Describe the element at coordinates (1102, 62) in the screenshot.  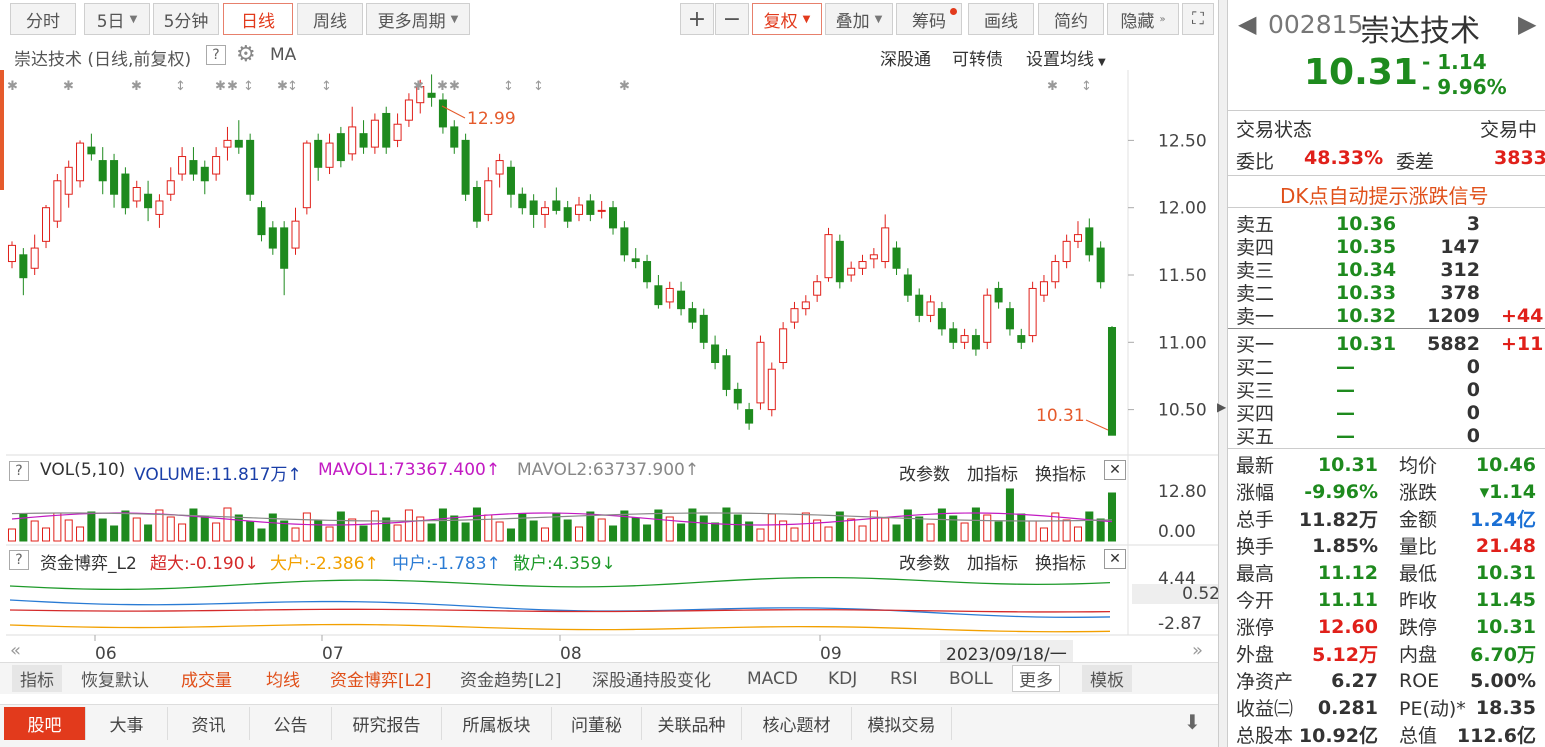
I see `chevron-down-icon: ▼` at that location.